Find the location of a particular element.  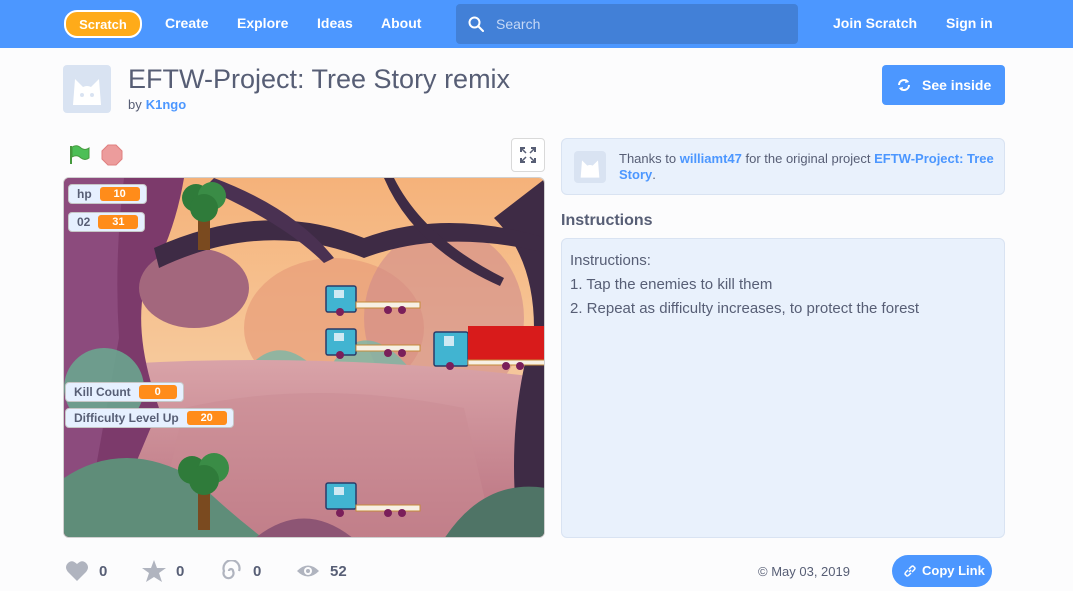

remix-icon is located at coordinates (231, 570).